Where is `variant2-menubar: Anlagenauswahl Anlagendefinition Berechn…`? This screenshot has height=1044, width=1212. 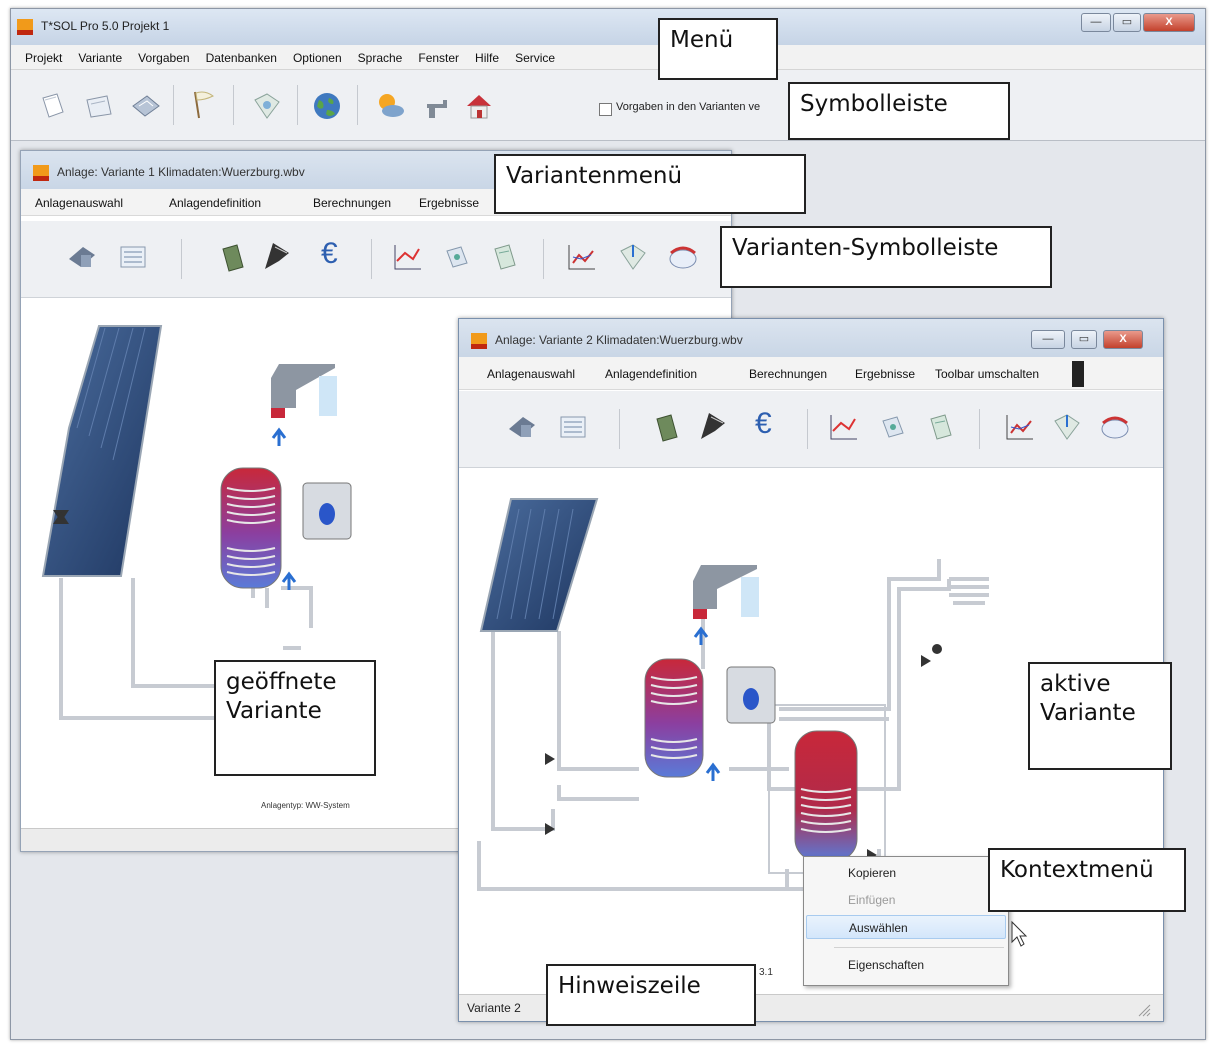
variant2-menubar: Anlagenauswahl Anlagendefinition Berechn… is located at coordinates (811, 373).